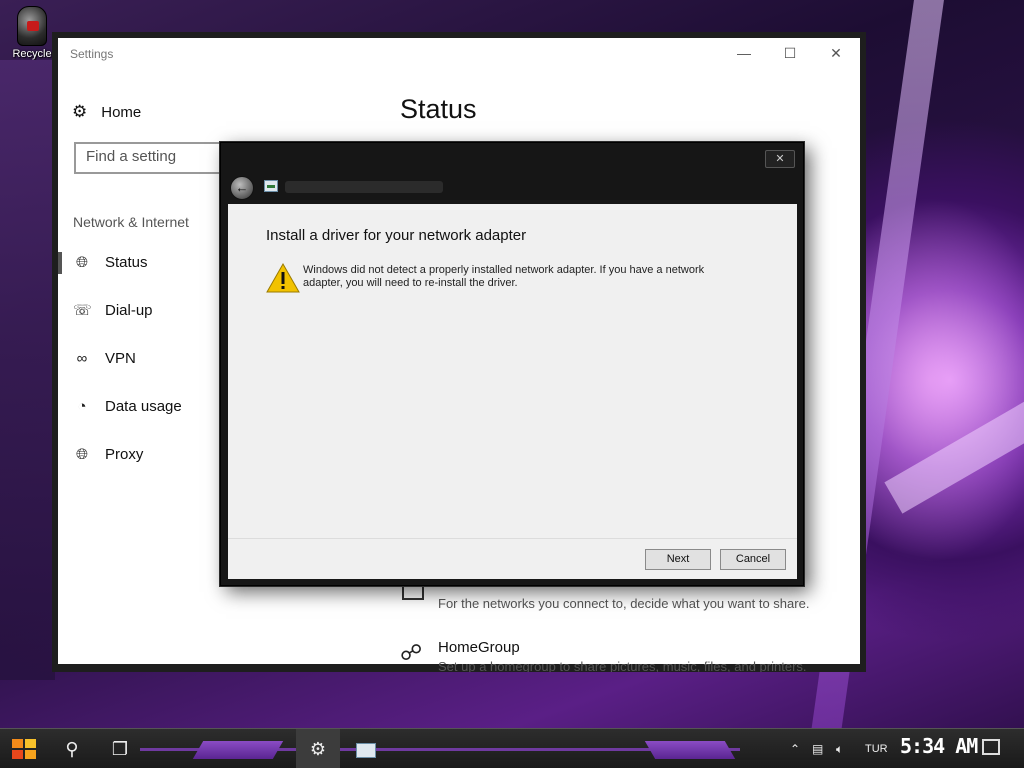 This screenshot has width=1024, height=768. I want to click on sidebar-item-label: Proxy, so click(124, 454).